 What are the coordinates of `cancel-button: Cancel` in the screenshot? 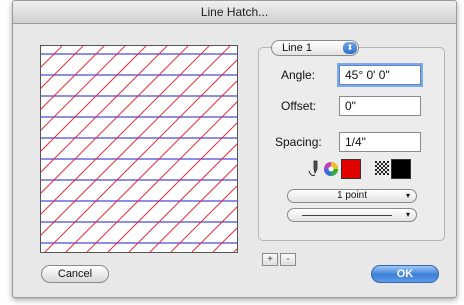 It's located at (75, 274).